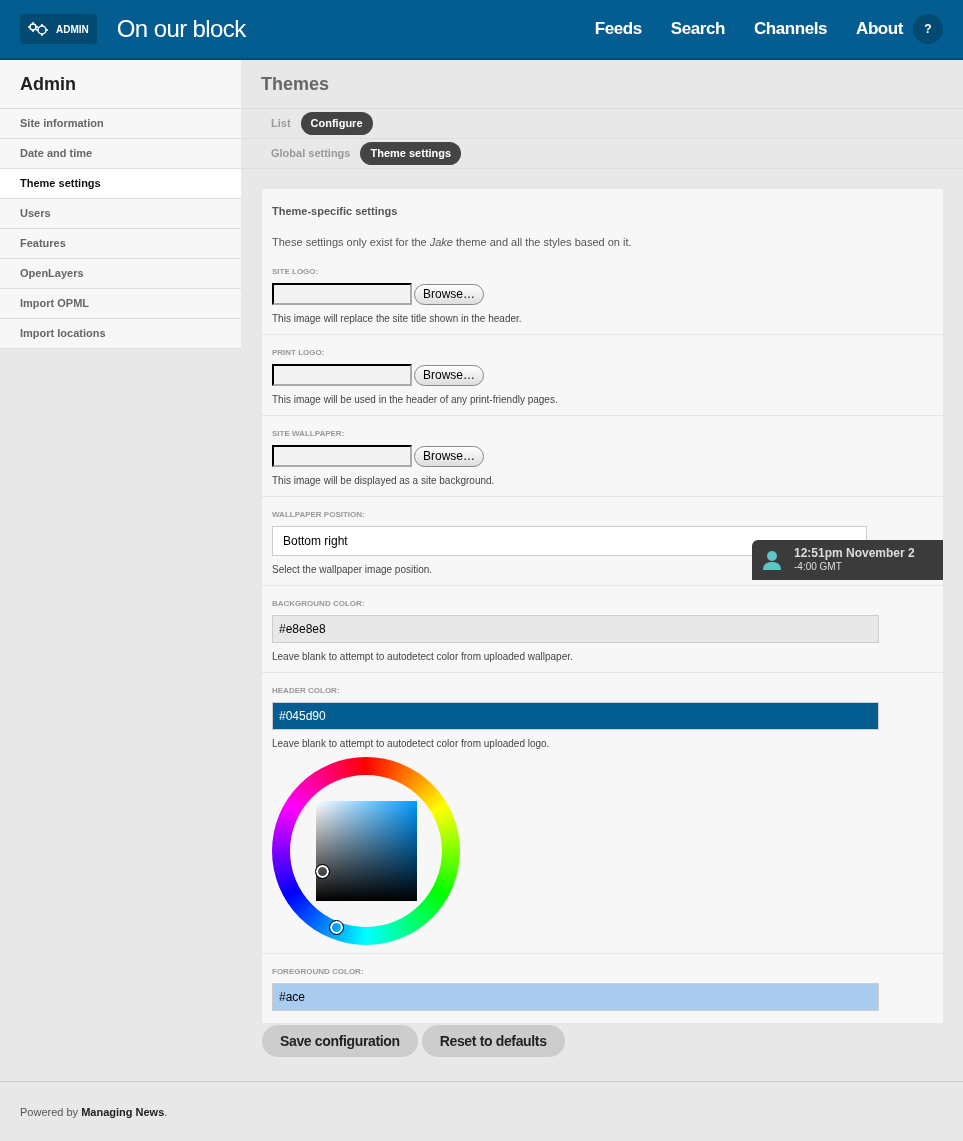 This screenshot has width=963, height=1141. Describe the element at coordinates (318, 972) in the screenshot. I see `field-label: FOREGROUND COLOR:` at that location.